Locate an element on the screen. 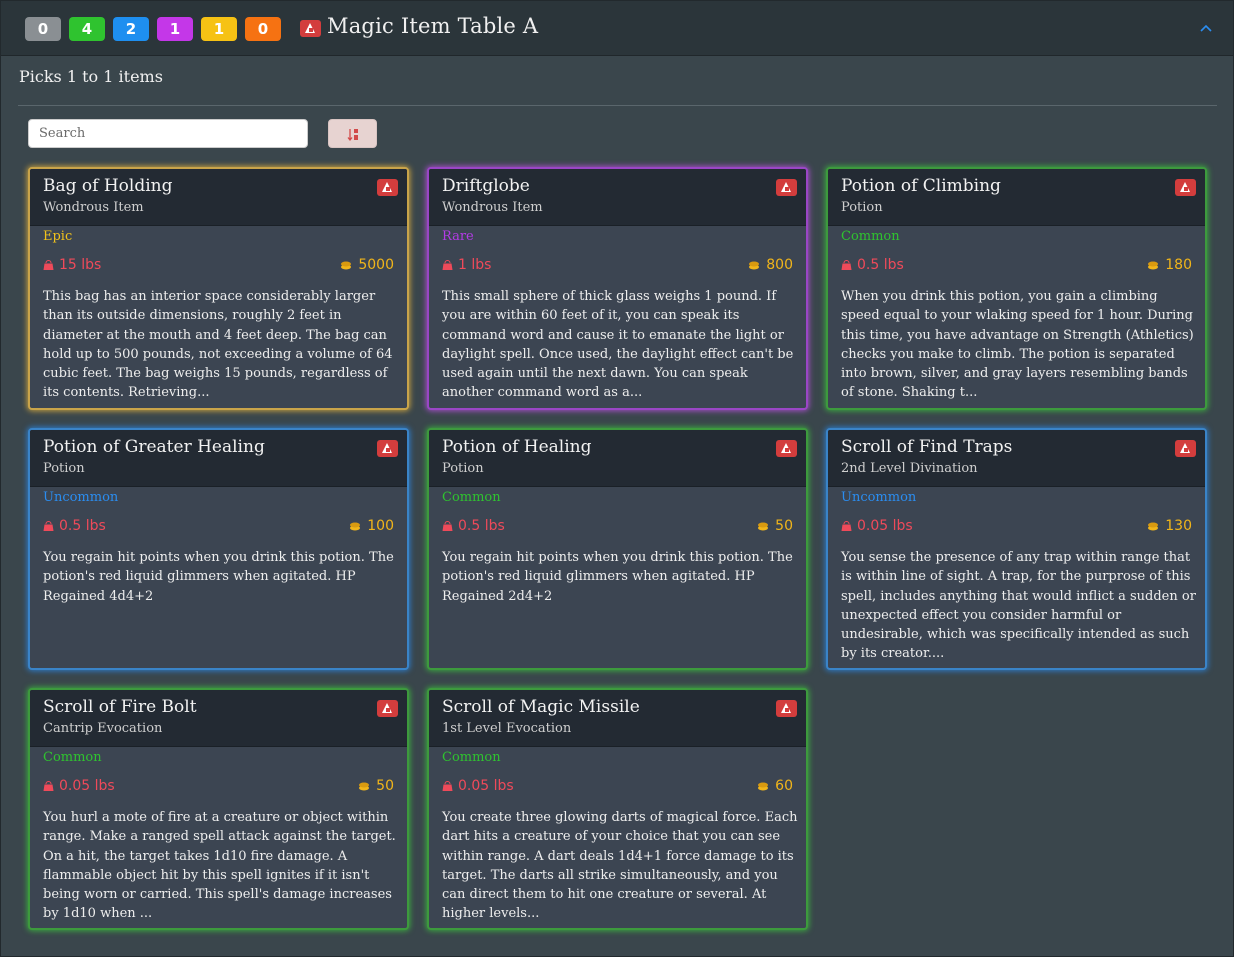 The height and width of the screenshot is (957, 1234). item-name: Potion of Climbing is located at coordinates (921, 186).